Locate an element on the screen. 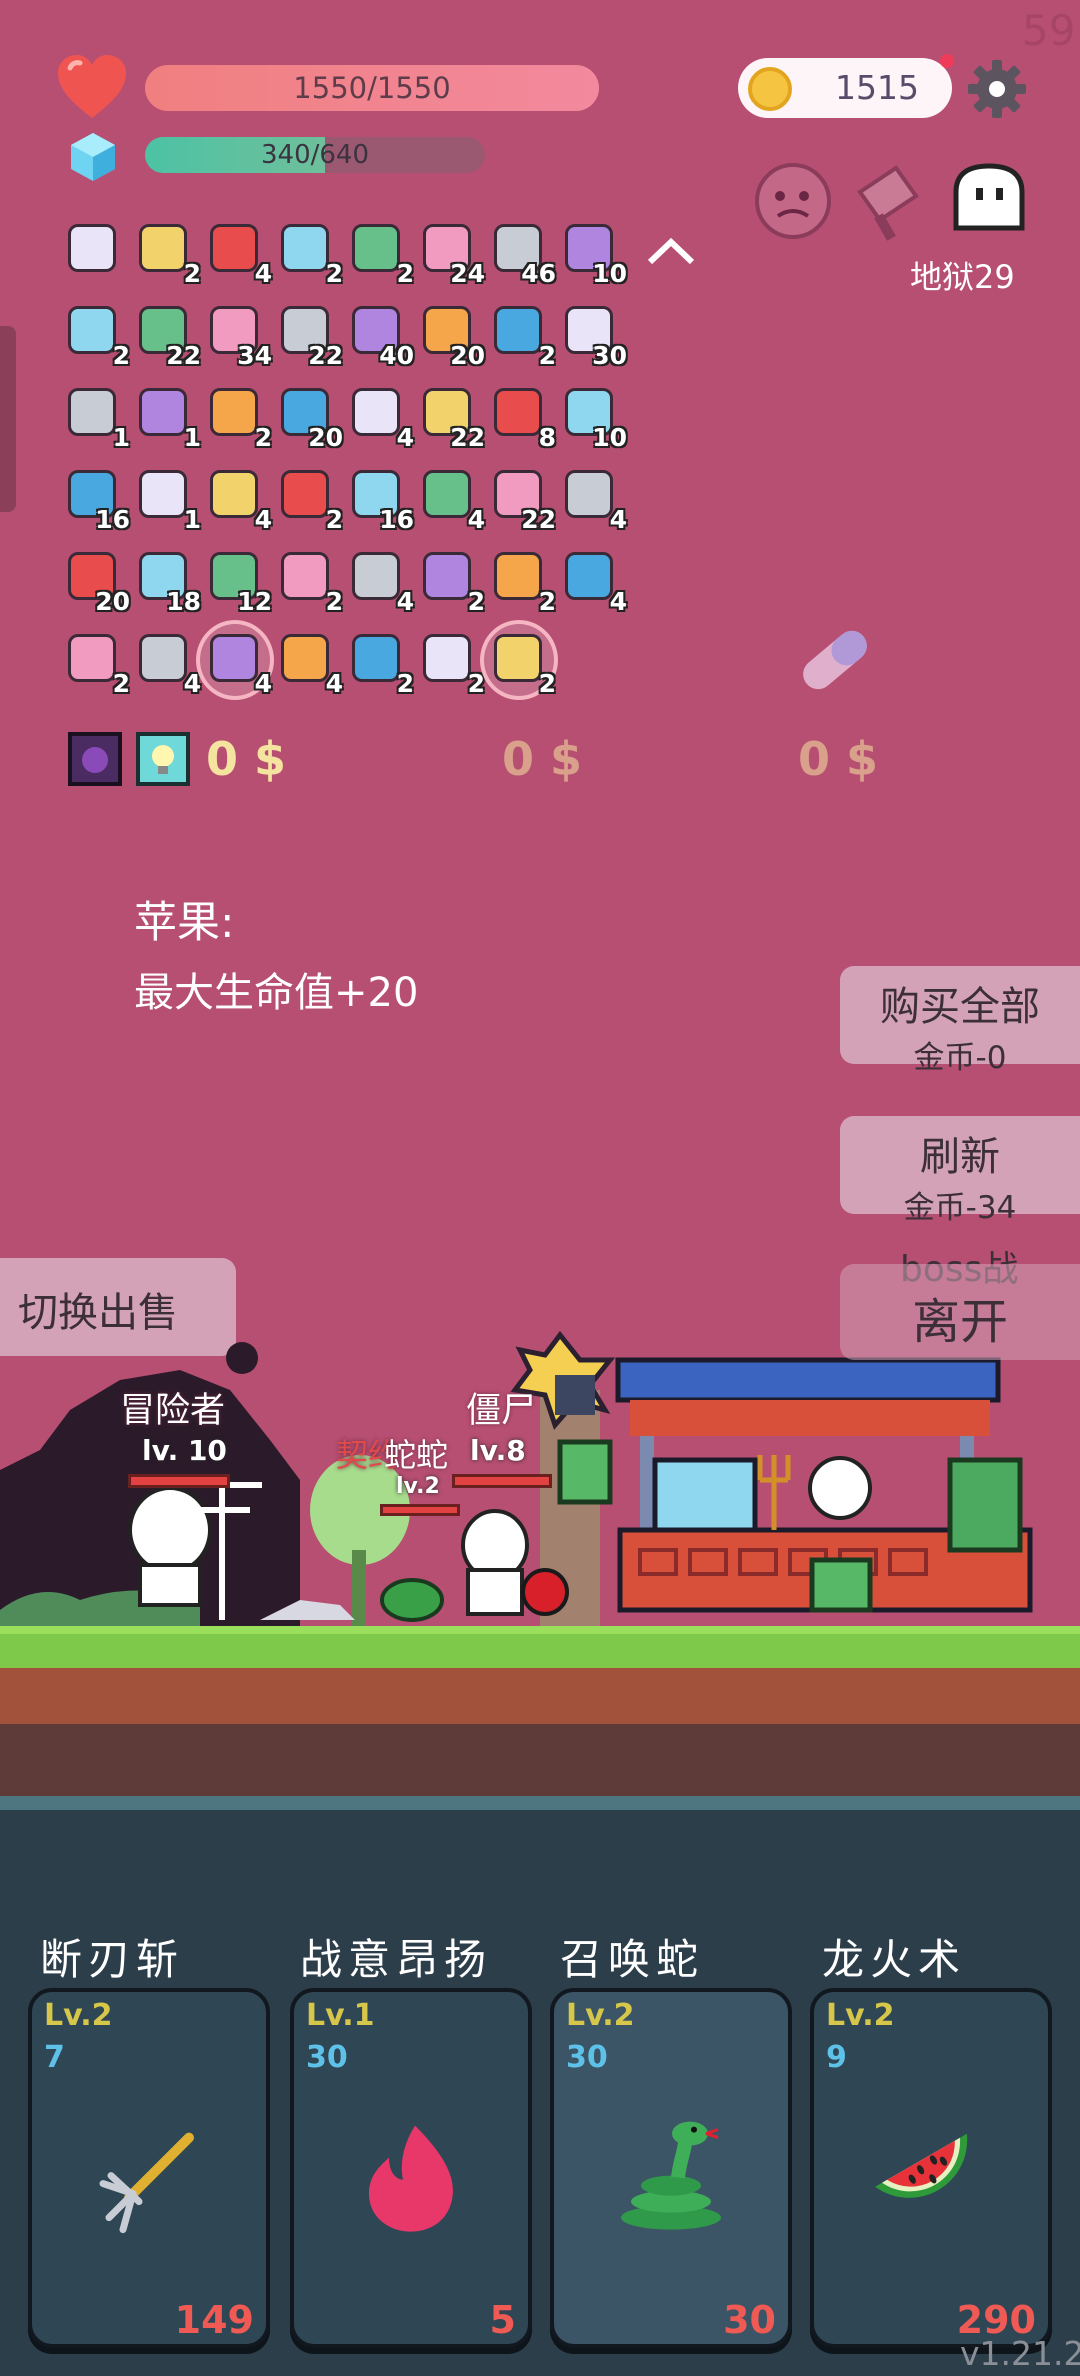 The width and height of the screenshot is (1080, 2376). buy-all-button: 购买全部 金币-0 is located at coordinates (960, 1021).